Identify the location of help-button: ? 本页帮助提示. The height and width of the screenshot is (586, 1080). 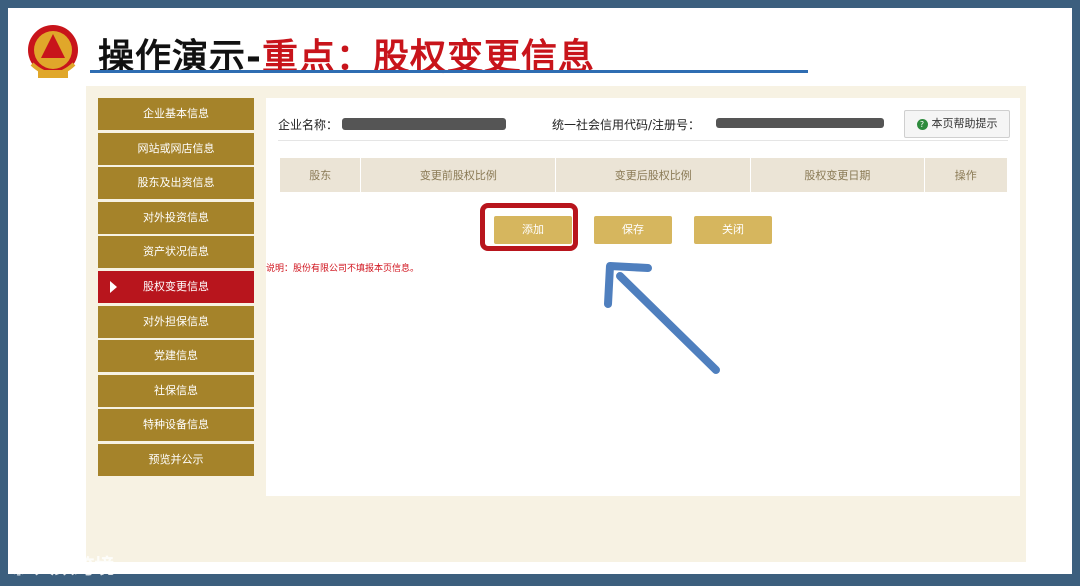
(957, 124).